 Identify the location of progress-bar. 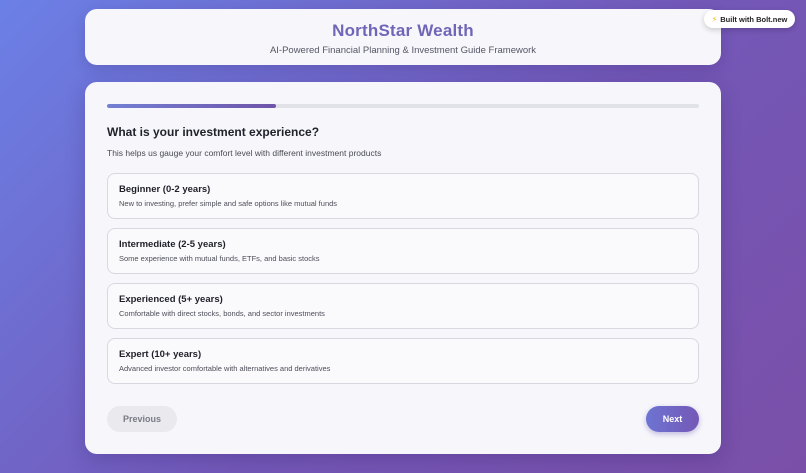
(403, 106).